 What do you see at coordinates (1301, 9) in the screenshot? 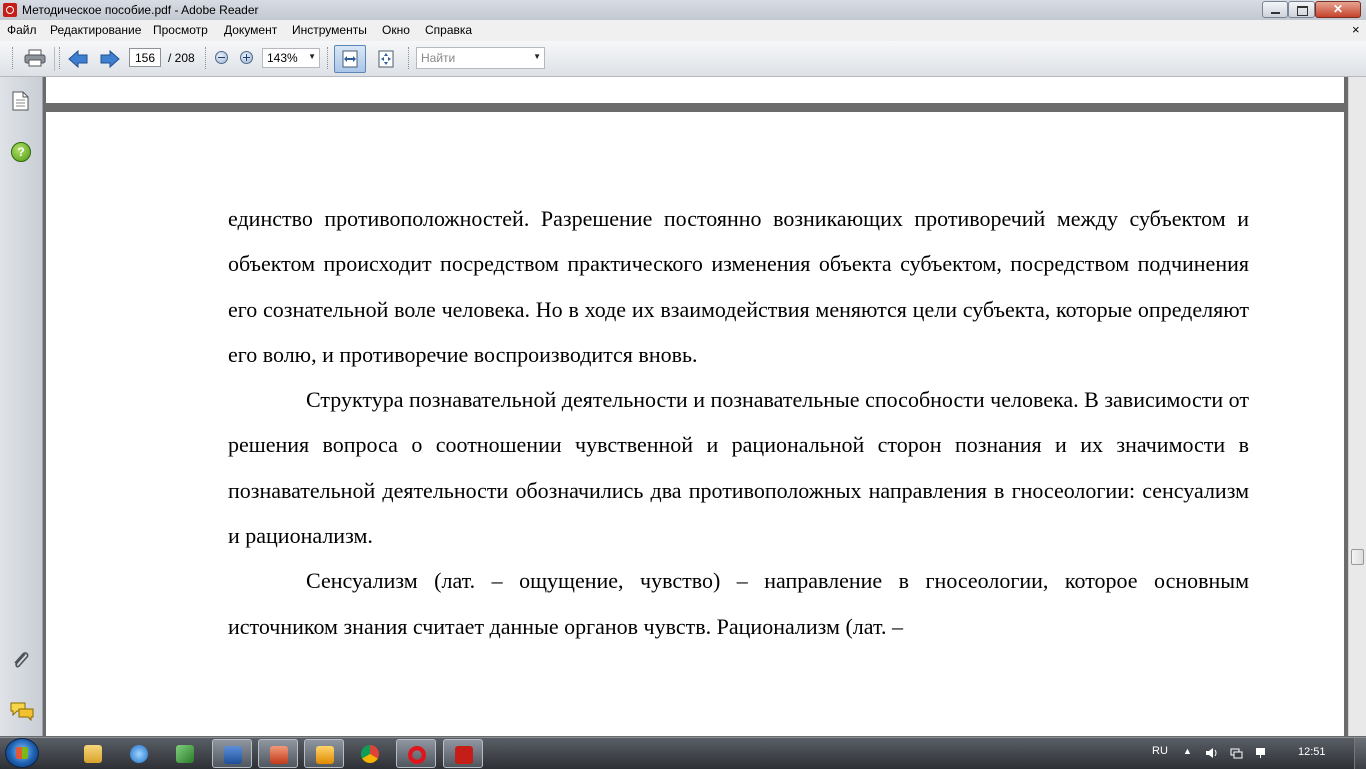
I see `maximize-button` at bounding box center [1301, 9].